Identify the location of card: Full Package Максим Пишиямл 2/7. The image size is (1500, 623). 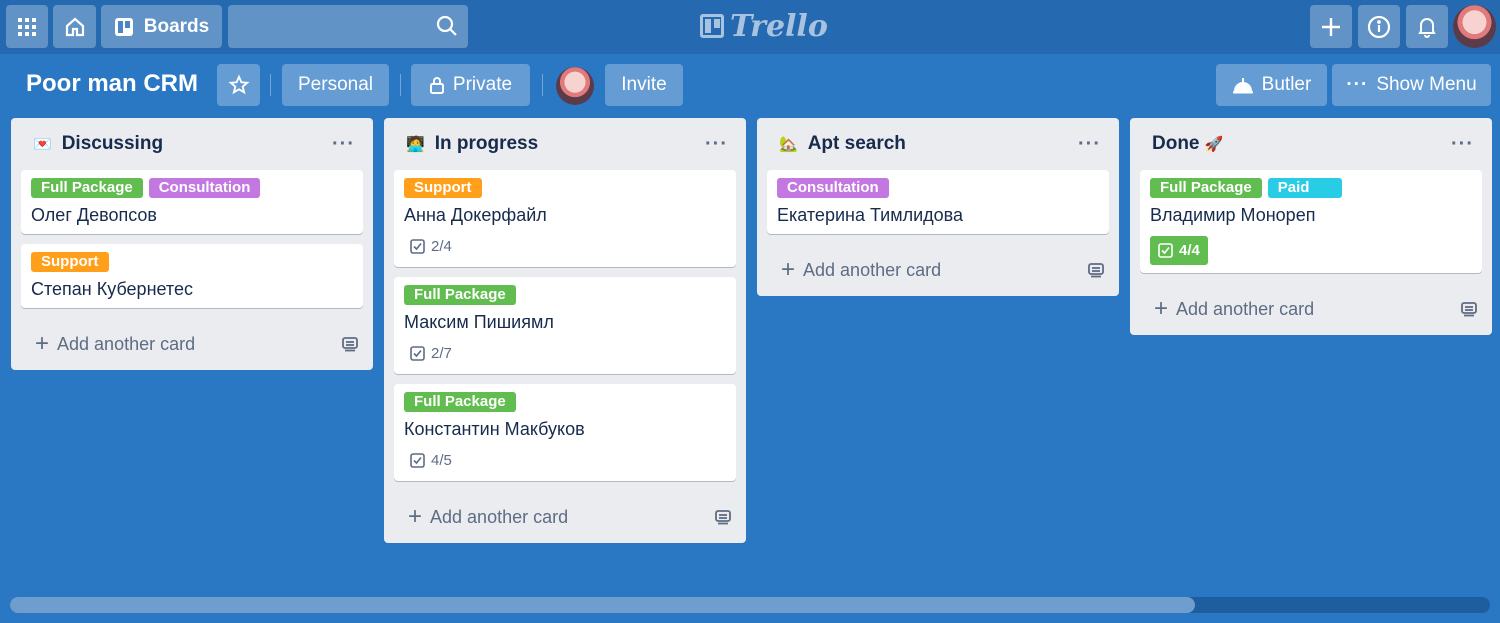
(565, 325).